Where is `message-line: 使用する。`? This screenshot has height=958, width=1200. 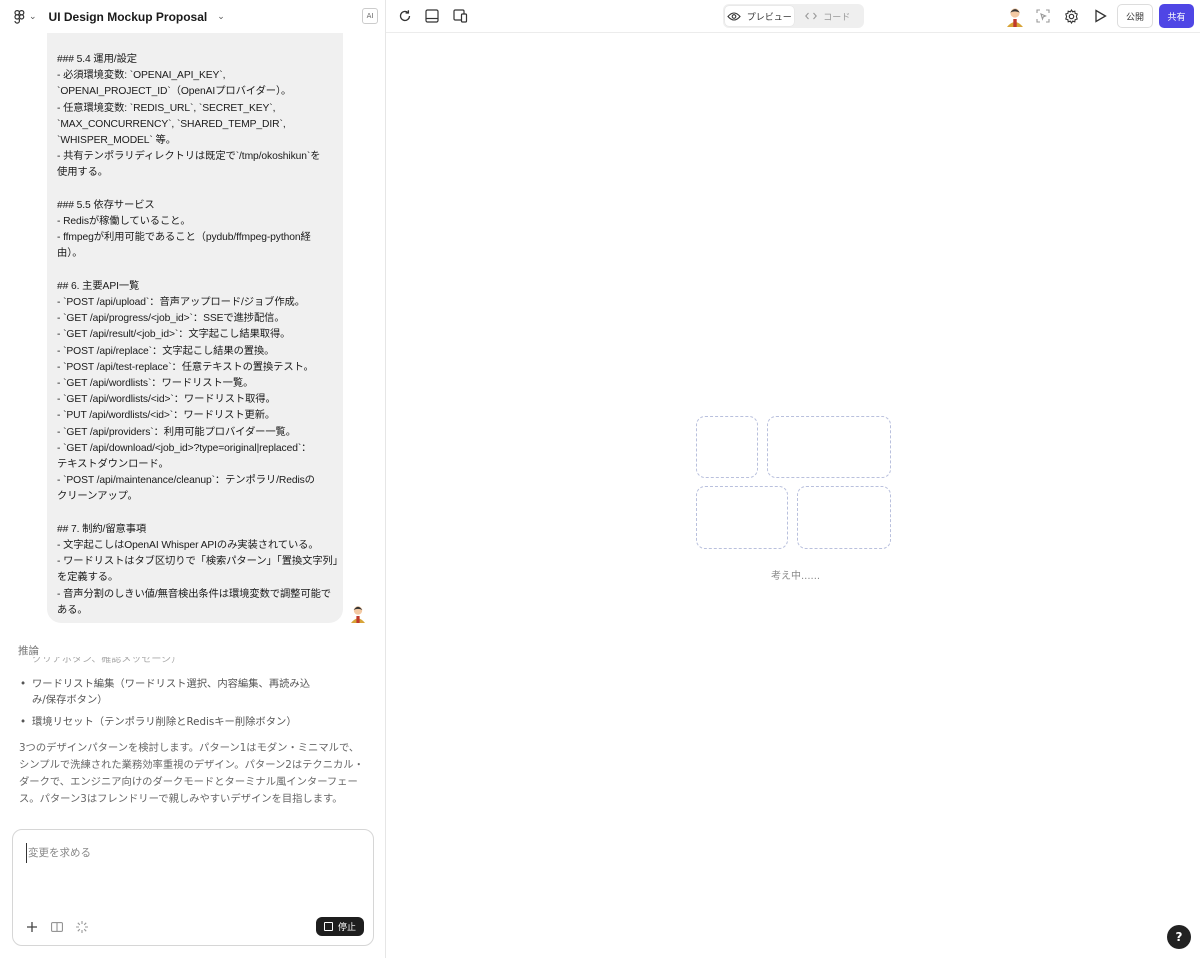 message-line: 使用する。 is located at coordinates (82, 173).